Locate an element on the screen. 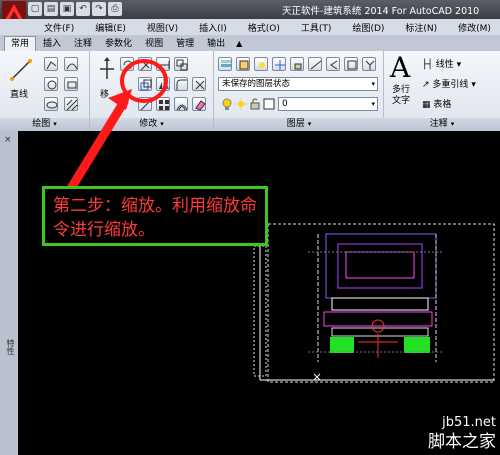  watermark: jb51.net 脚本之家 is located at coordinates (462, 434).